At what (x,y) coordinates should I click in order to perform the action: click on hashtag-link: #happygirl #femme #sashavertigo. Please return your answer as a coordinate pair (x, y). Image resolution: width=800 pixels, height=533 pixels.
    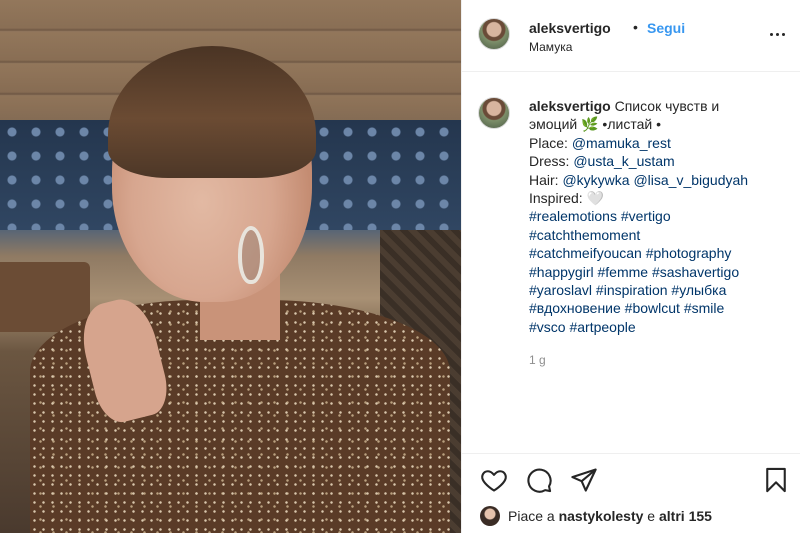
    Looking at the image, I should click on (634, 272).